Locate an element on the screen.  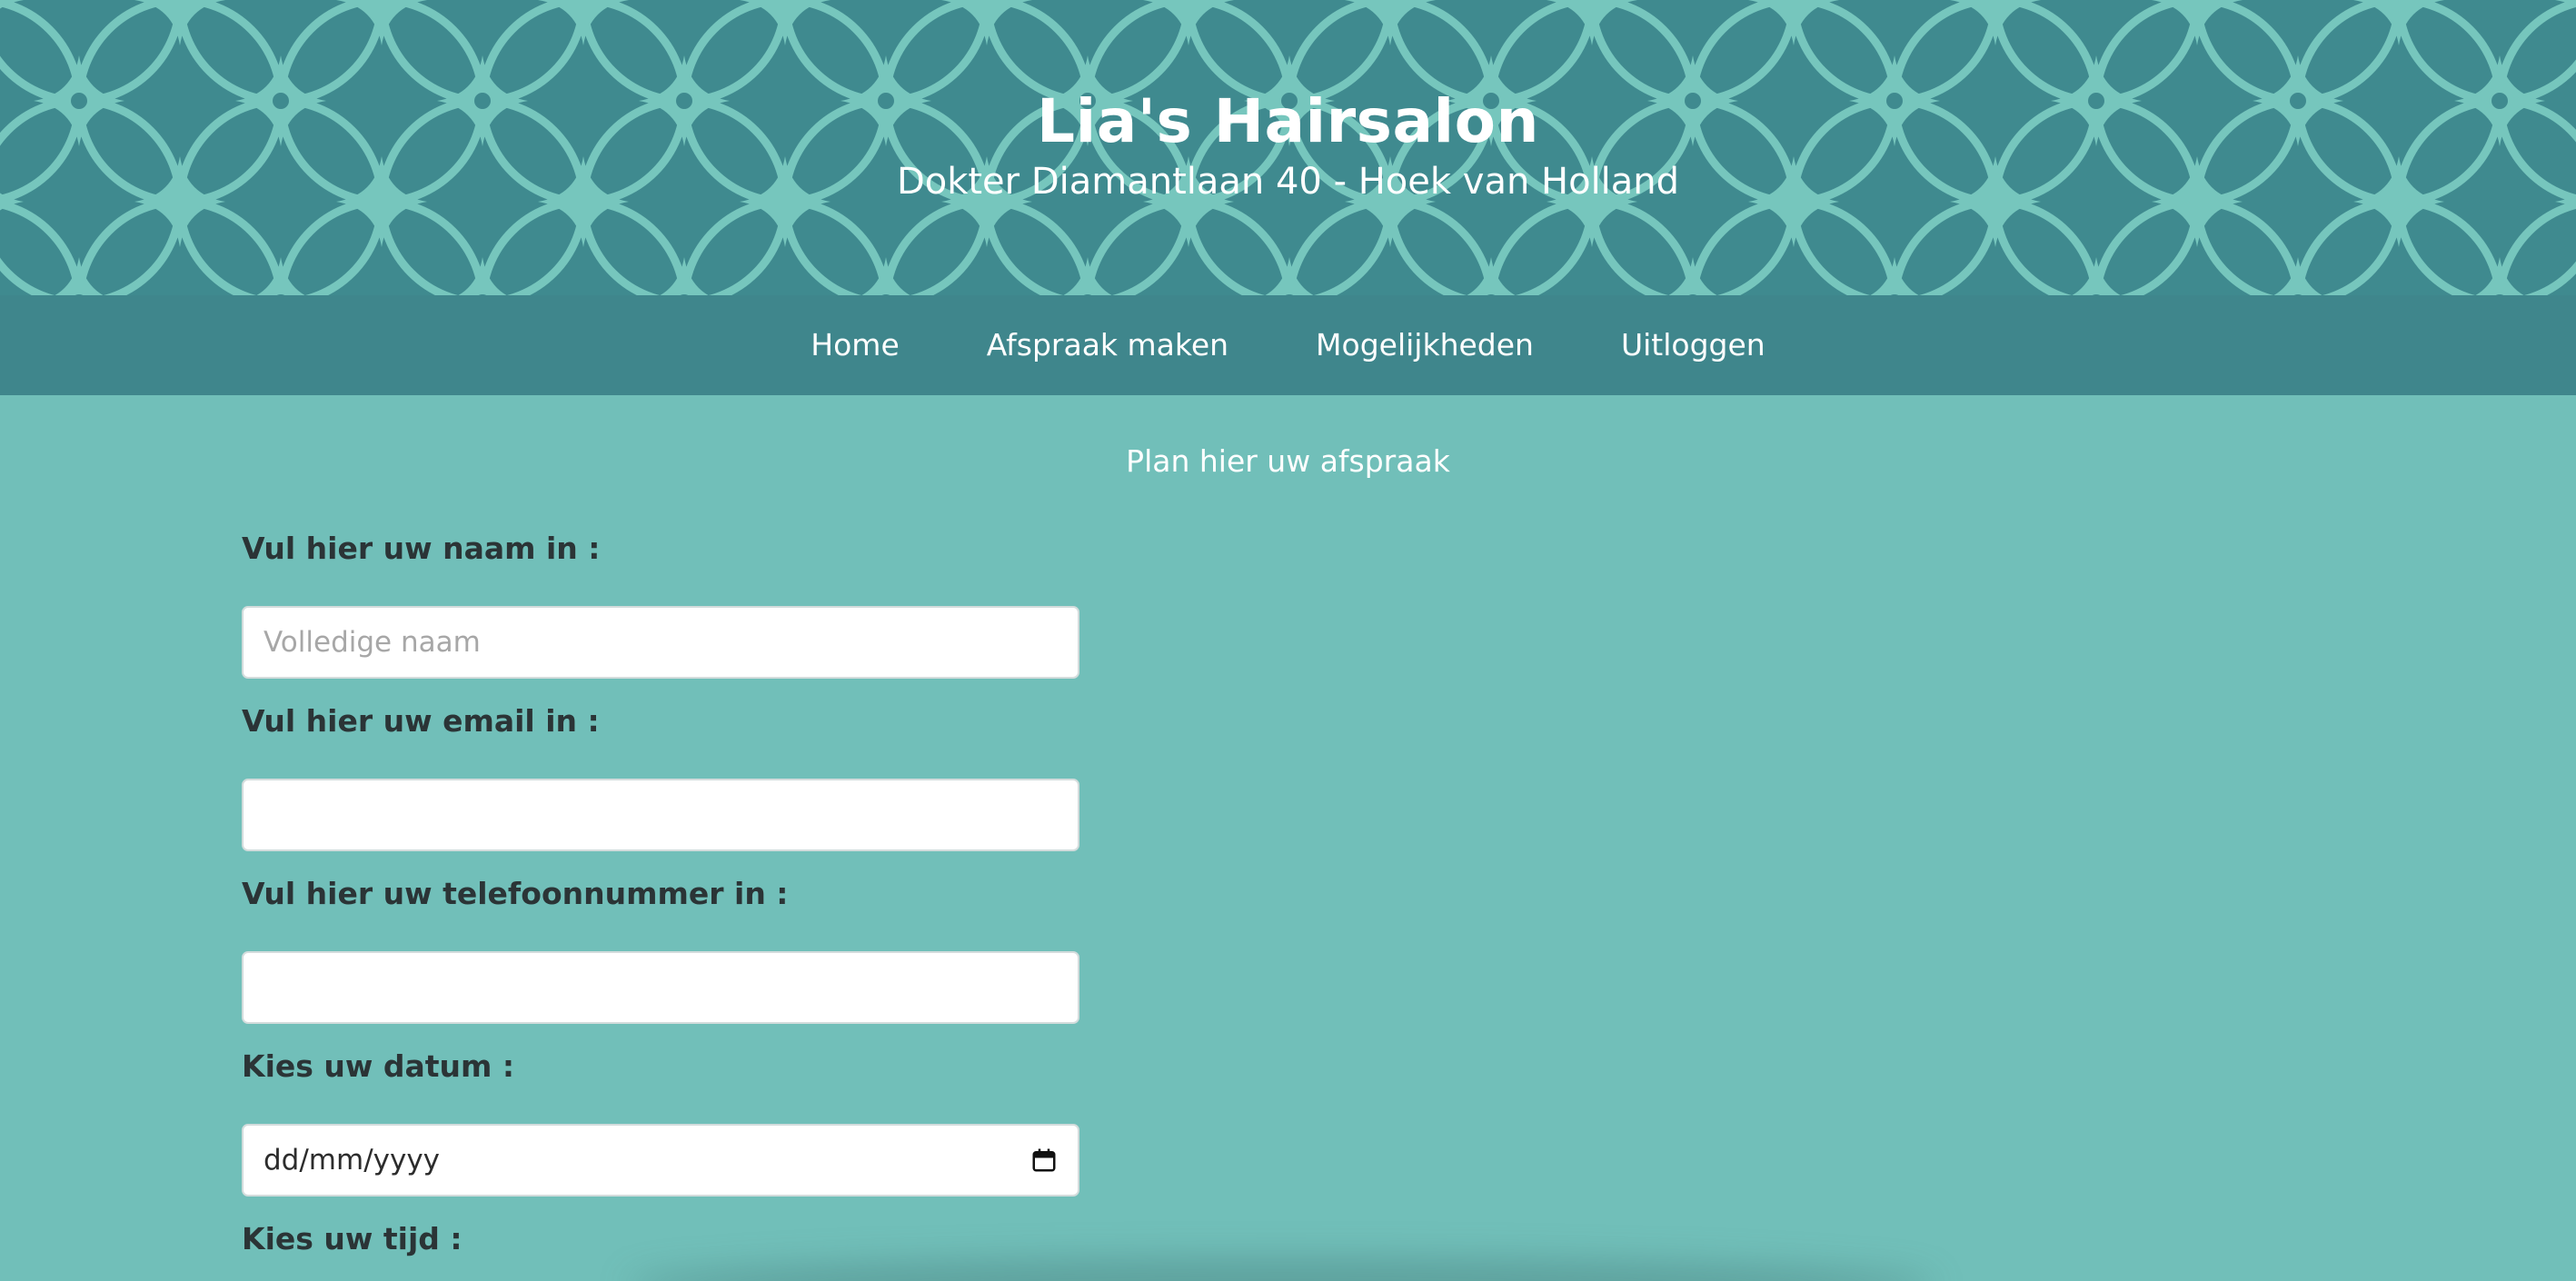
name-label: Vul hier uw naam in : is located at coordinates (422, 548).